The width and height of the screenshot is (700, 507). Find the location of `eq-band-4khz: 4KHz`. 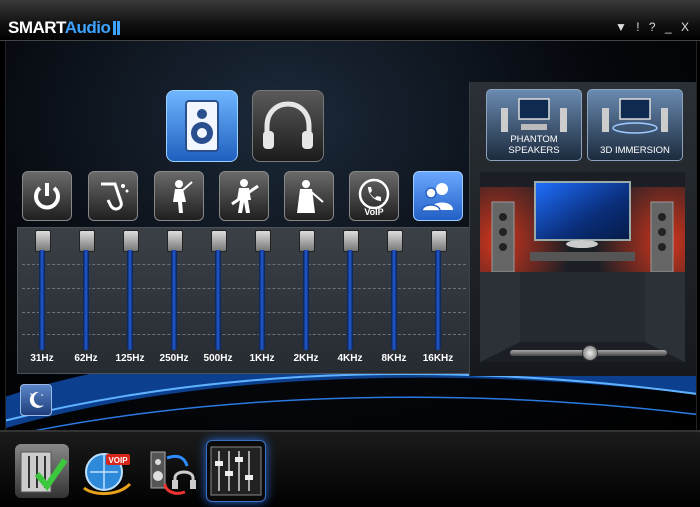

eq-band-4khz: 4KHz is located at coordinates (350, 300).